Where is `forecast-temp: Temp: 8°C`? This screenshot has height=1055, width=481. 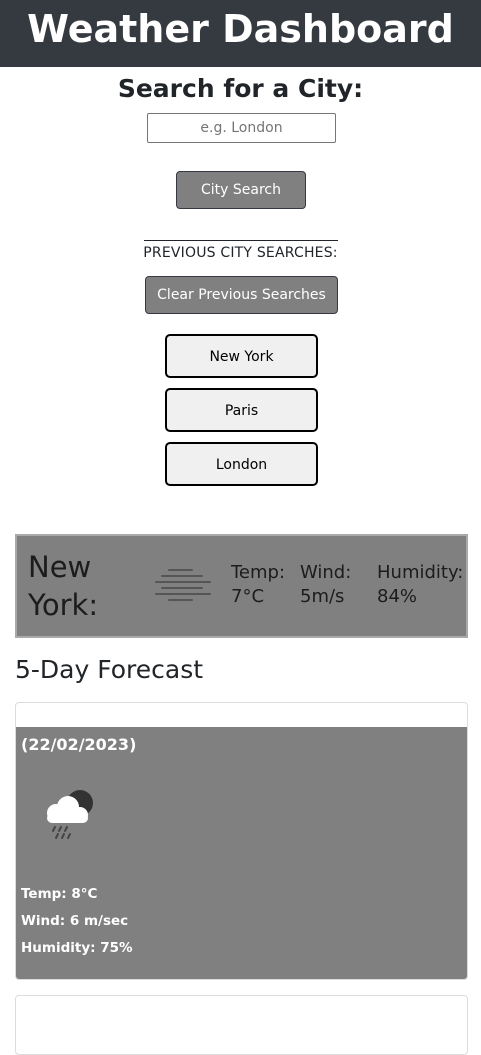 forecast-temp: Temp: 8°C is located at coordinates (59, 894).